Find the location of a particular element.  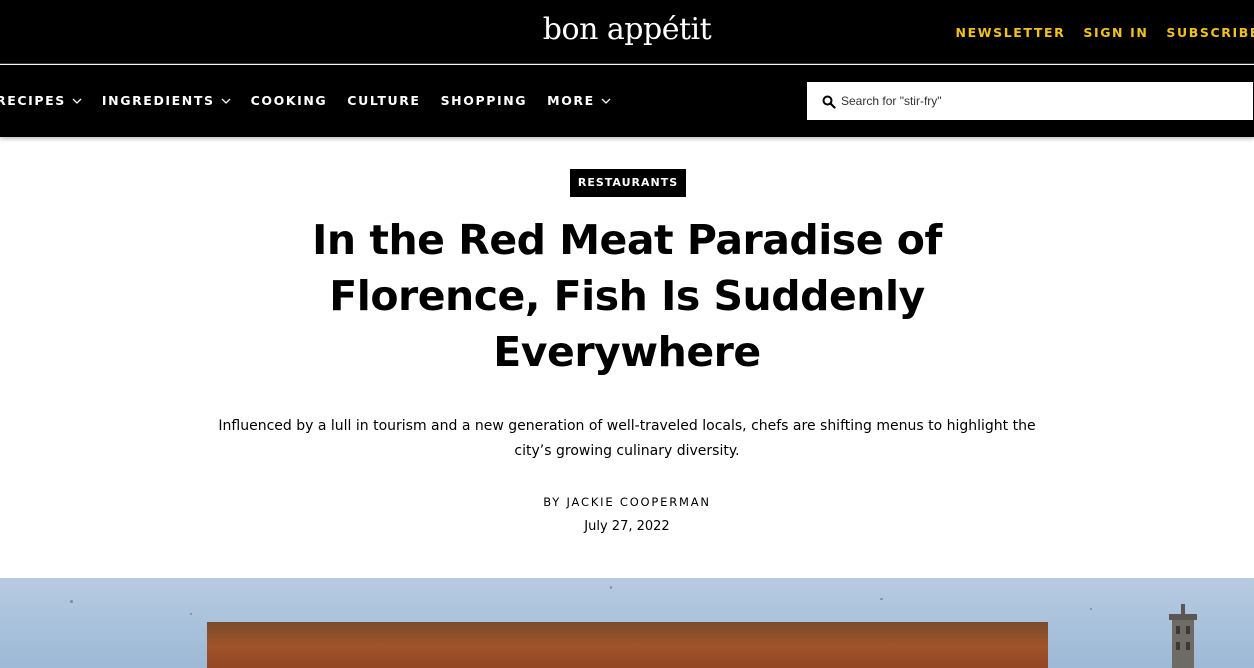

hero-image is located at coordinates (627, 623).